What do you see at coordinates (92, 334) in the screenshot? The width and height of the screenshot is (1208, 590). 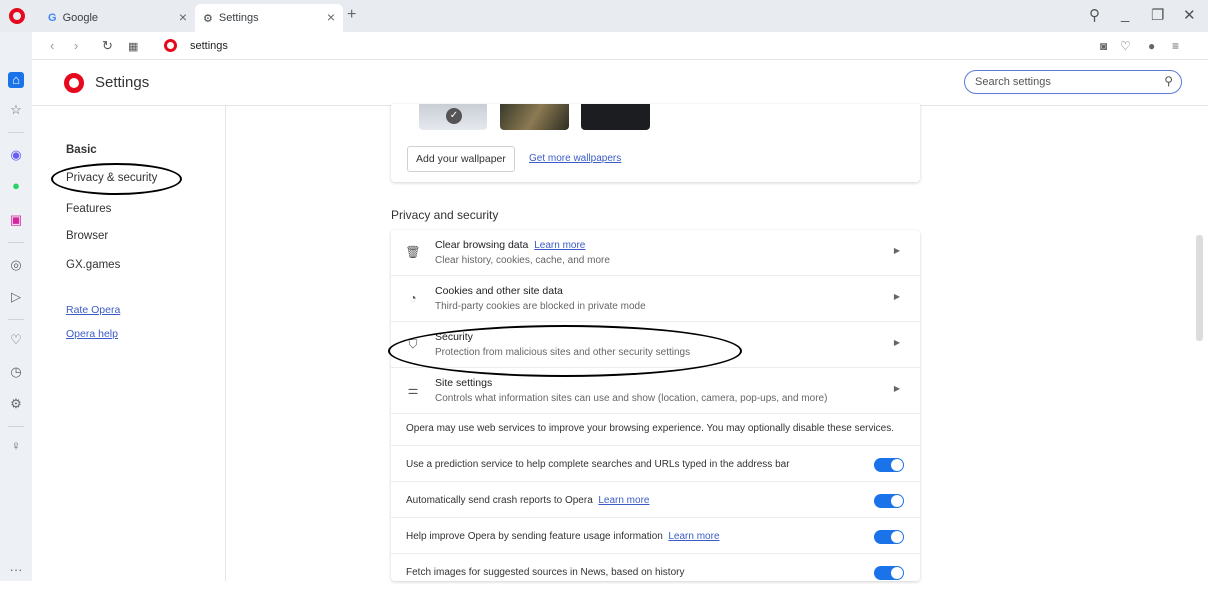 I see `opera-help-link: Opera help` at bounding box center [92, 334].